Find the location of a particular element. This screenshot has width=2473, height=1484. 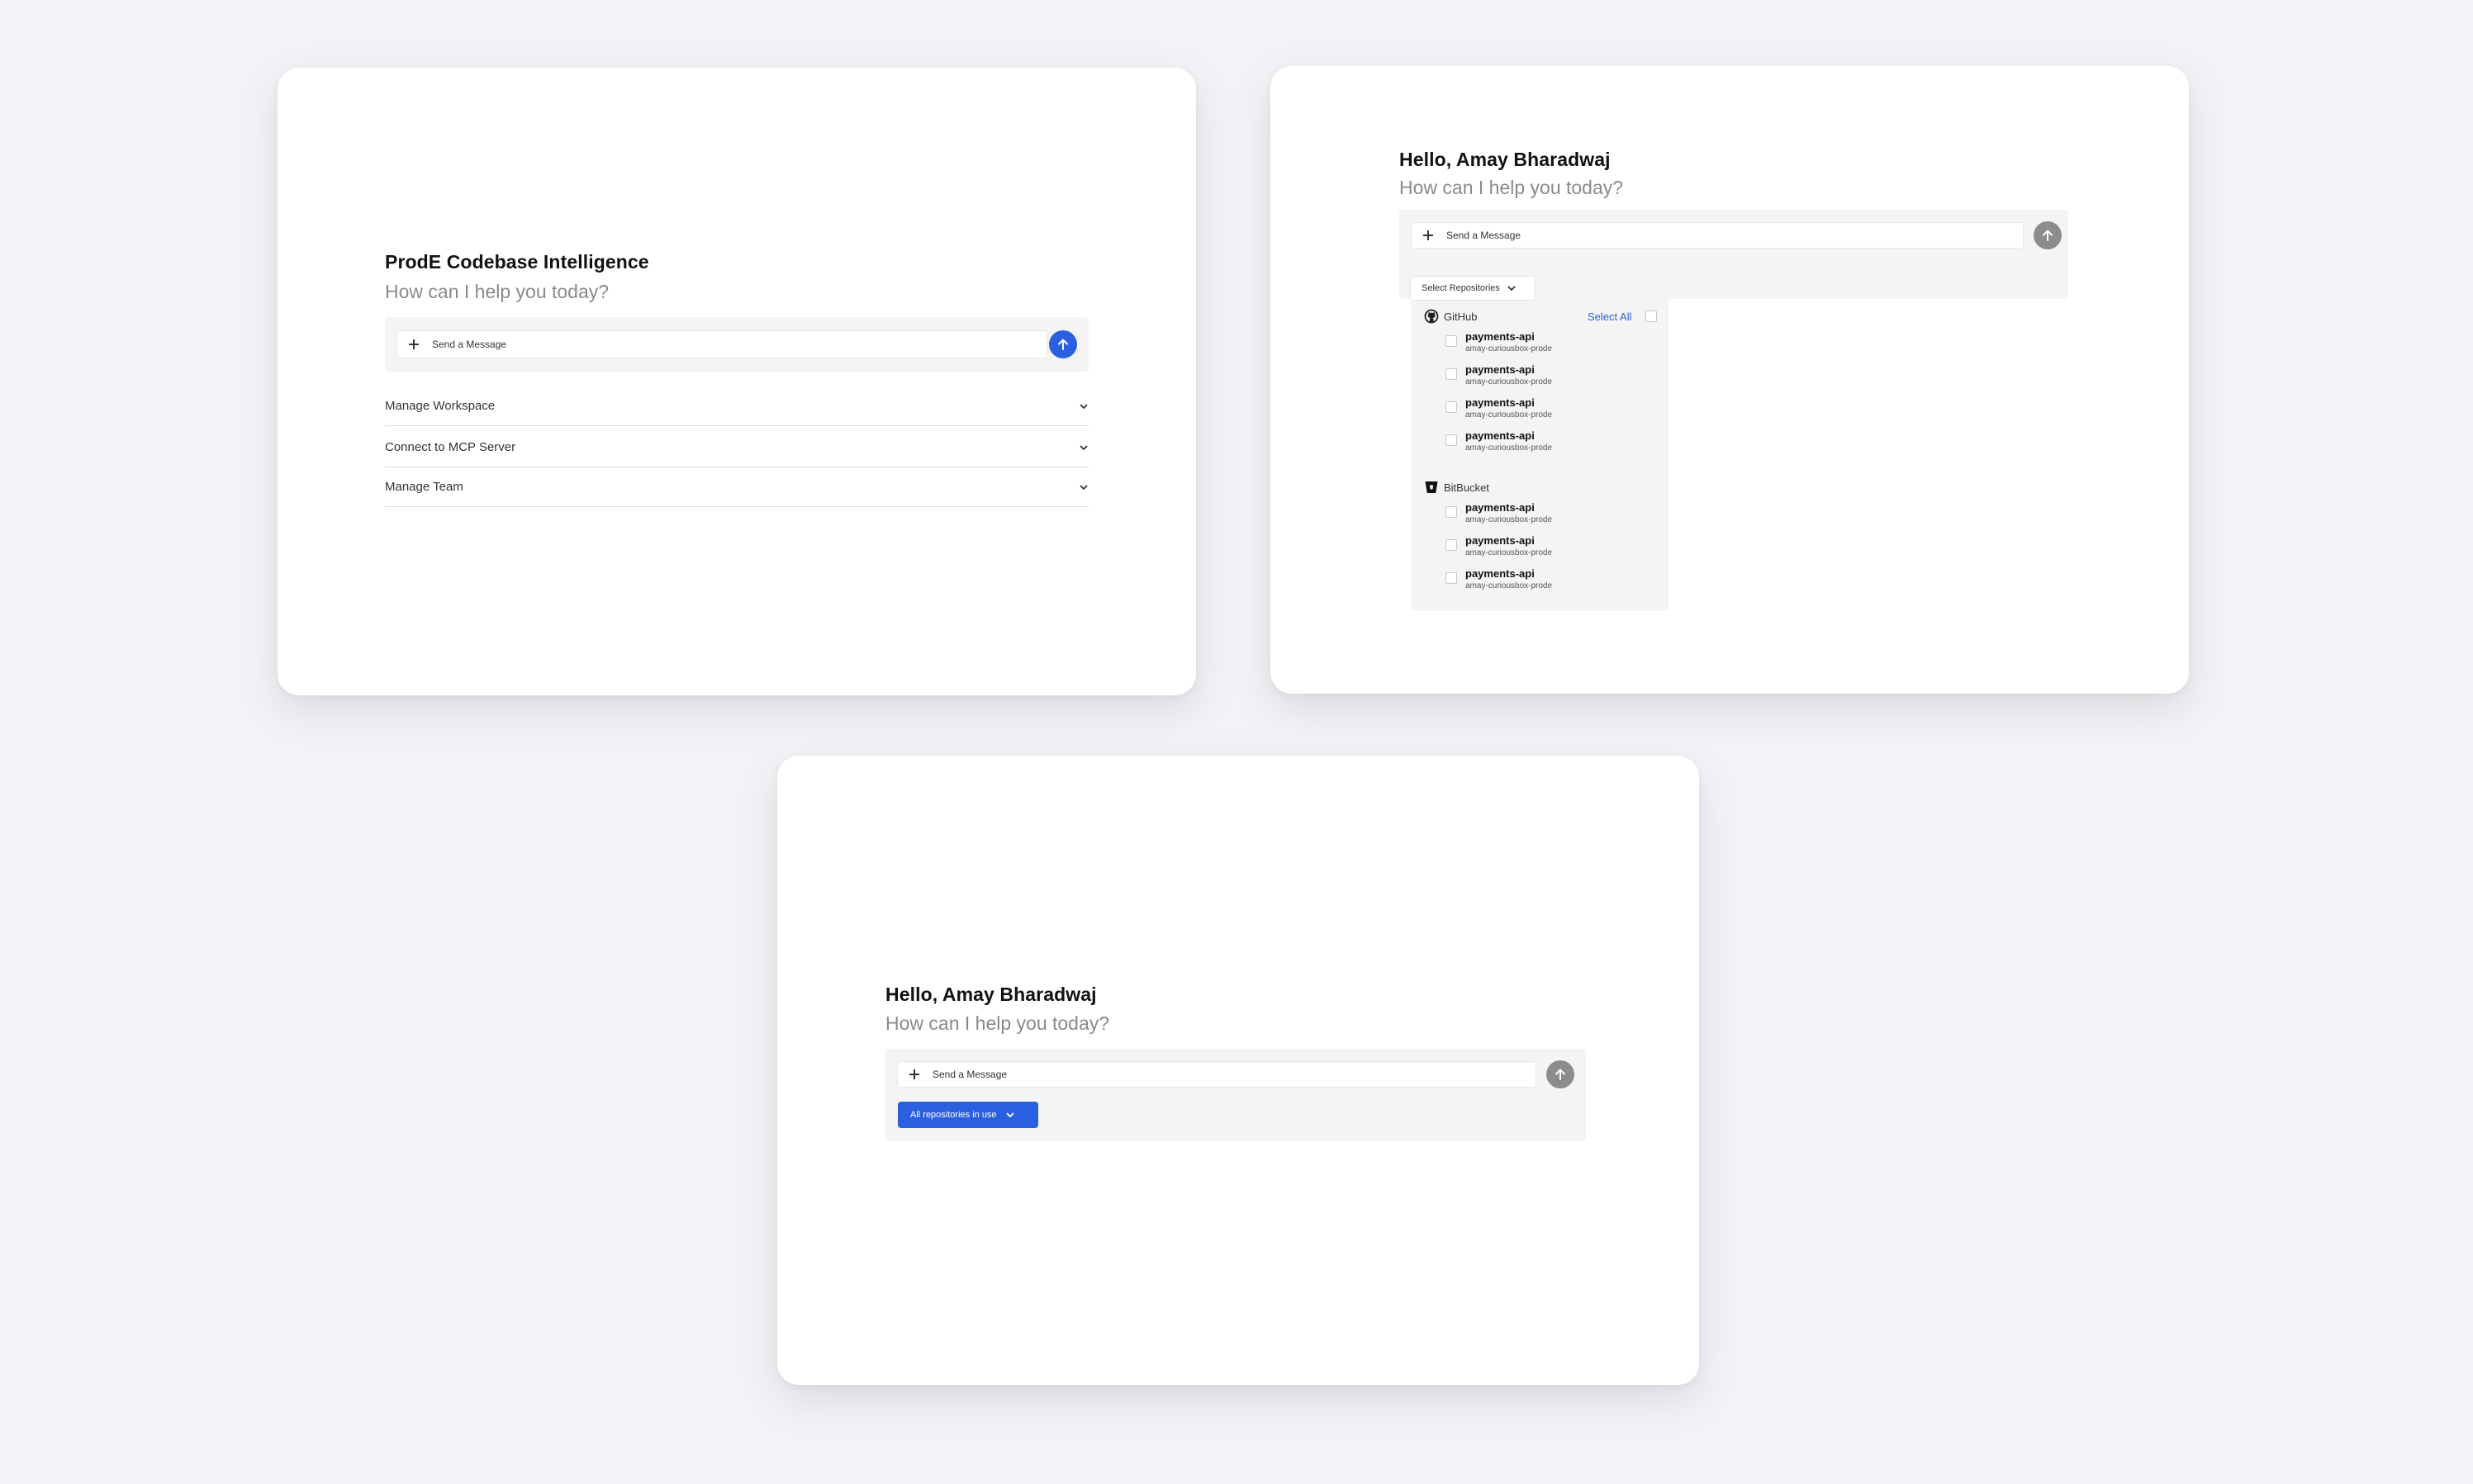

provider-github: GitHub is located at coordinates (1450, 316).